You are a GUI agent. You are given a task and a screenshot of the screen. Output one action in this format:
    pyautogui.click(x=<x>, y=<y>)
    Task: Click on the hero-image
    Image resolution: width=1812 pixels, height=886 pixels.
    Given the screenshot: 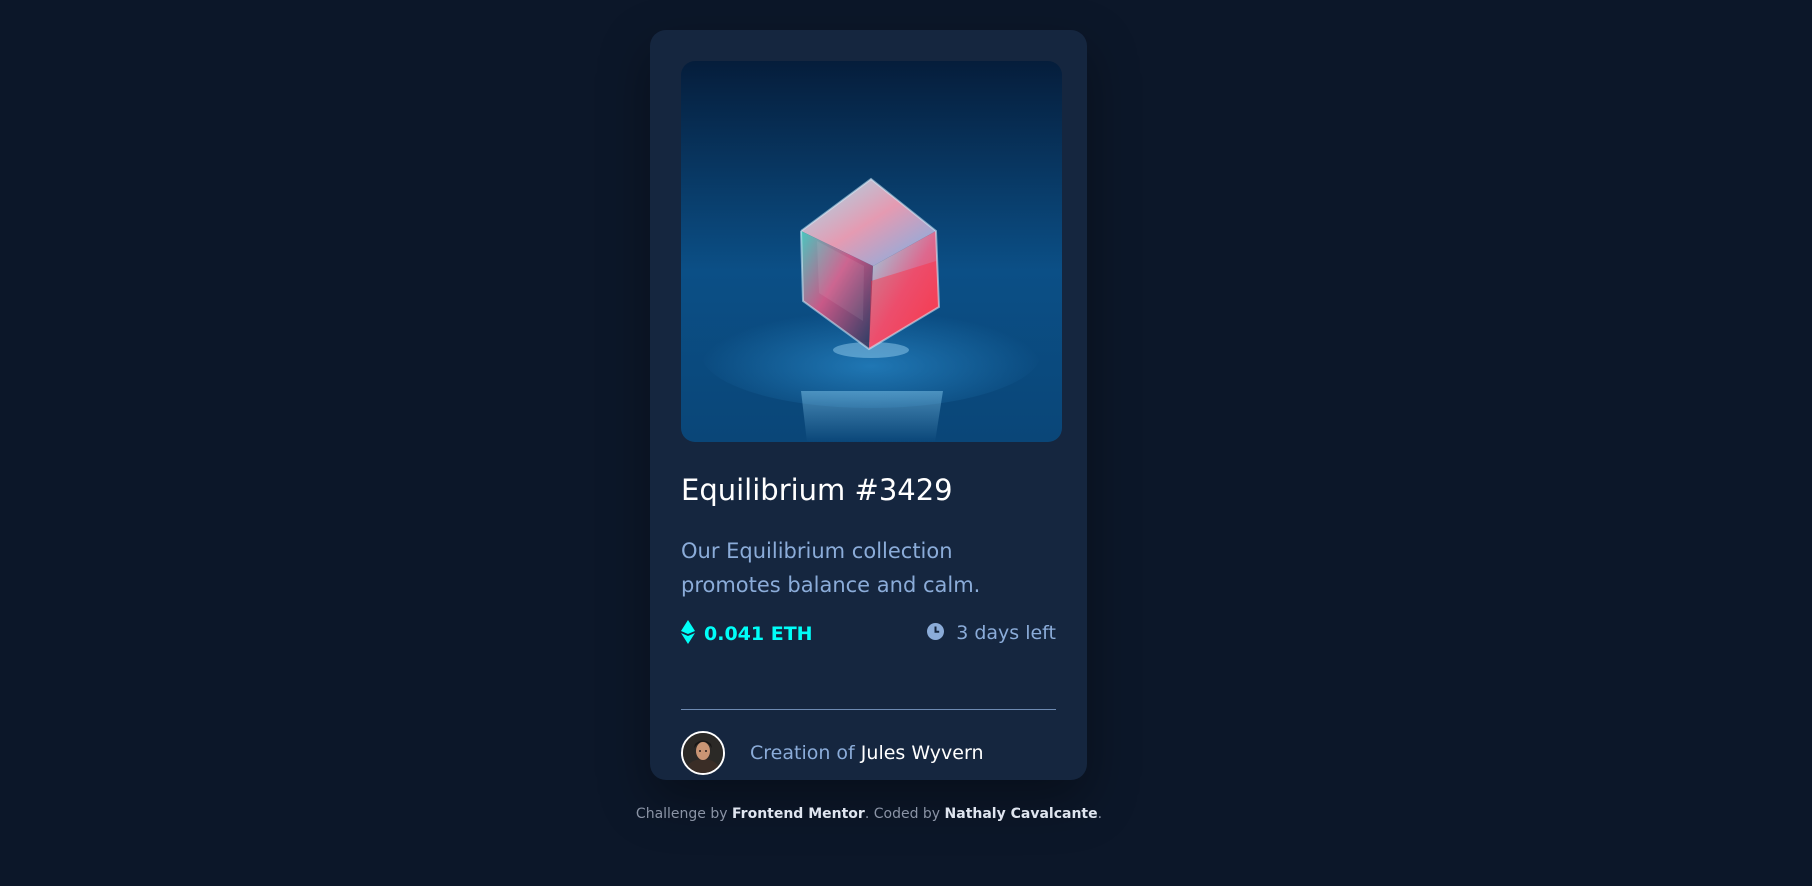 What is the action you would take?
    pyautogui.click(x=871, y=251)
    